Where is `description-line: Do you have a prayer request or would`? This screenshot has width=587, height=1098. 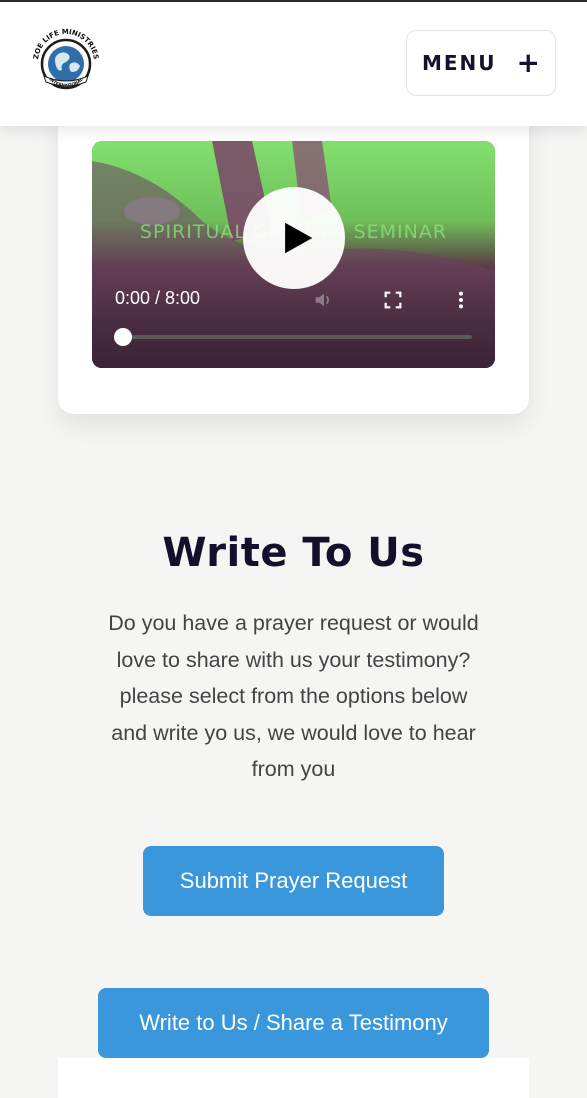 description-line: Do you have a prayer request or would is located at coordinates (293, 623).